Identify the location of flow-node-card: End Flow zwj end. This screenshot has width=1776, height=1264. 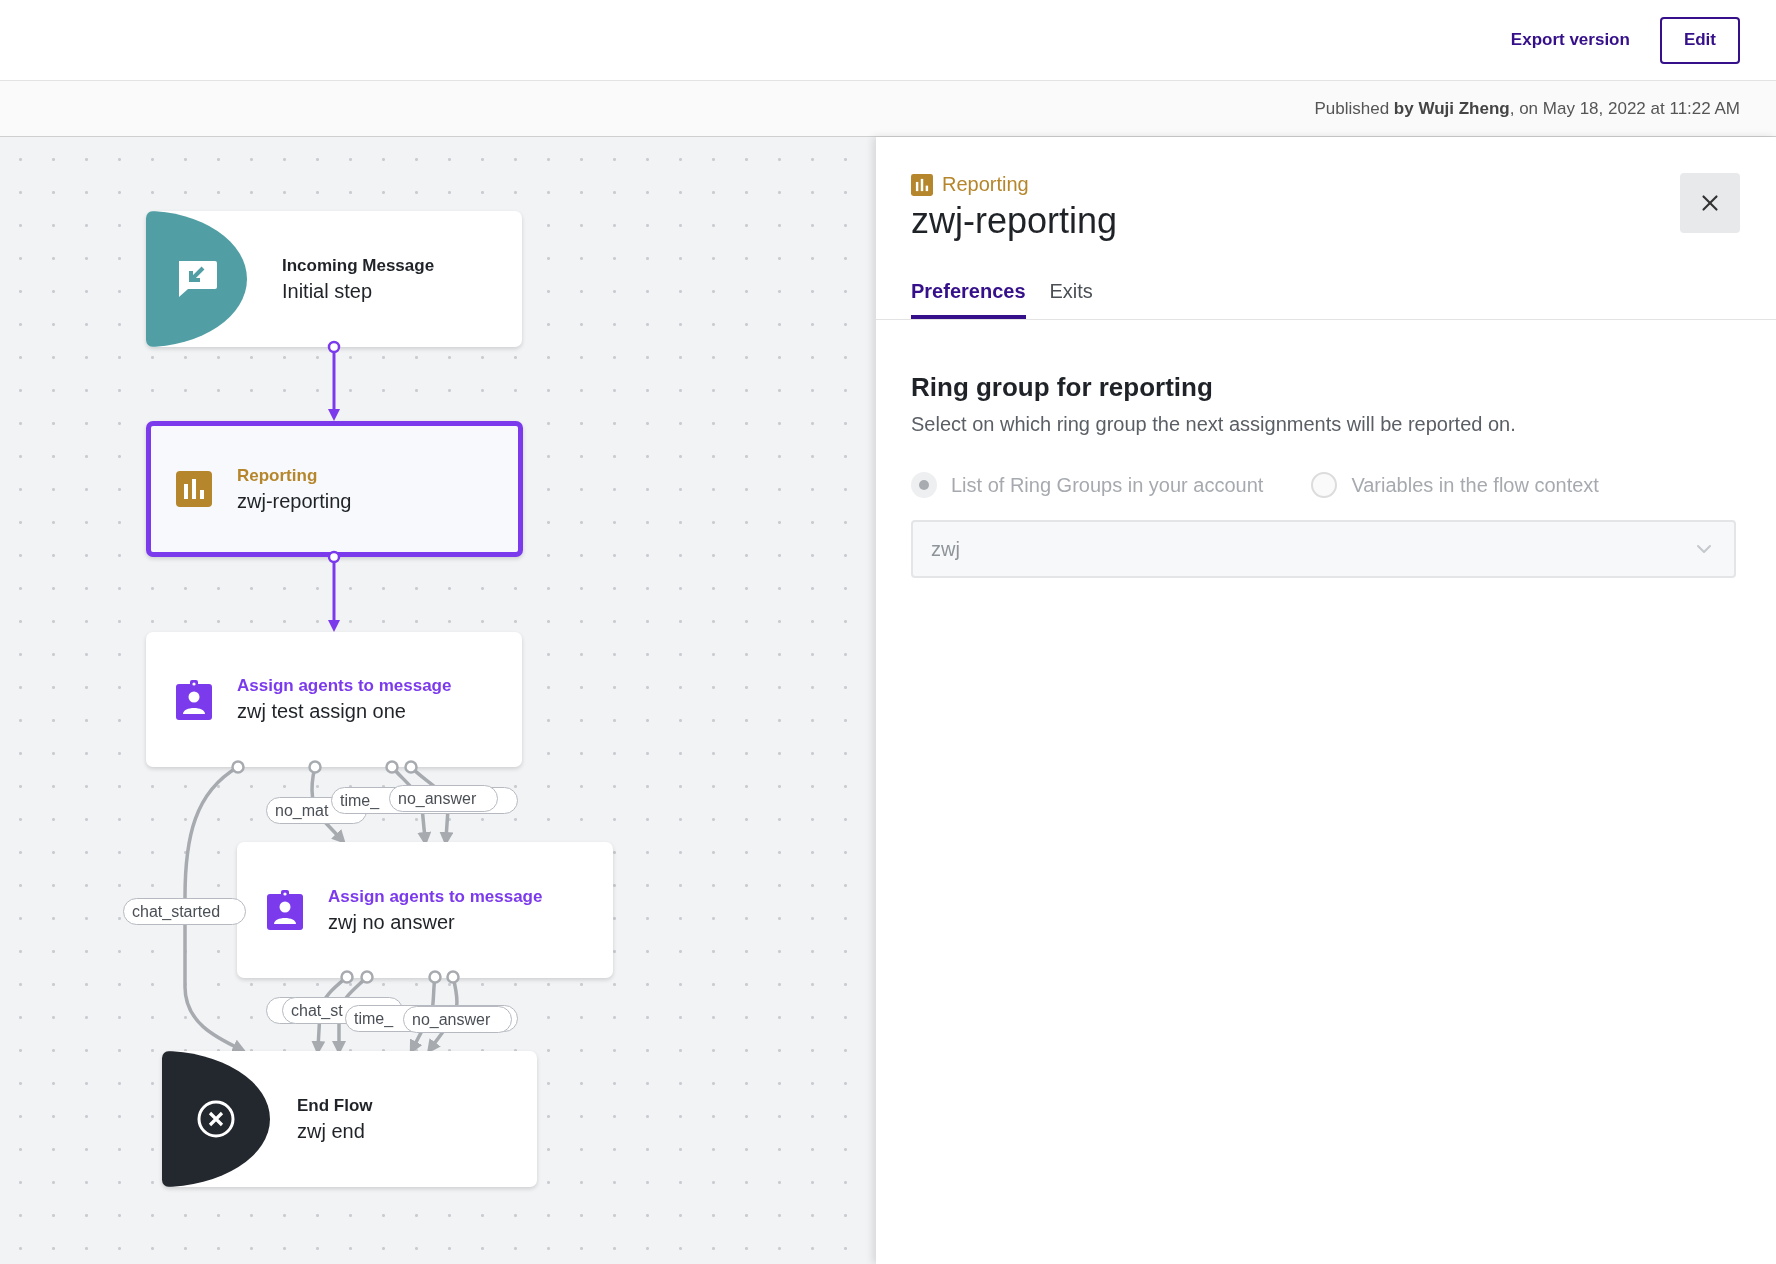
(349, 1119).